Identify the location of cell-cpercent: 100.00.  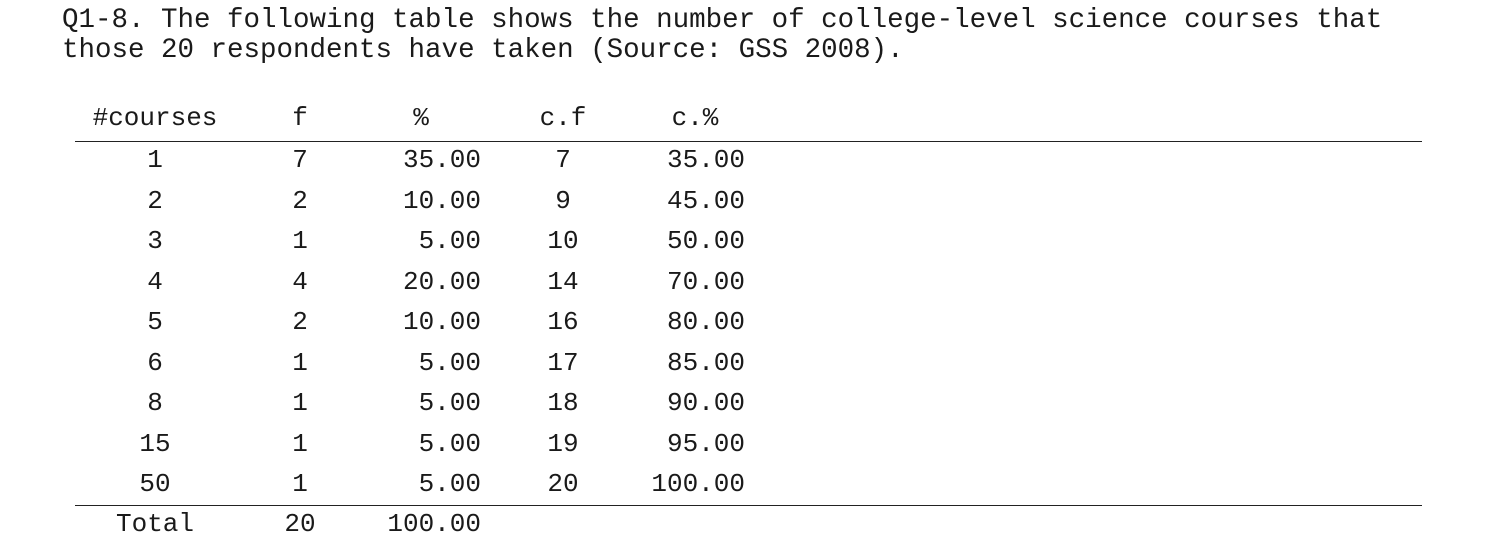
(698, 484).